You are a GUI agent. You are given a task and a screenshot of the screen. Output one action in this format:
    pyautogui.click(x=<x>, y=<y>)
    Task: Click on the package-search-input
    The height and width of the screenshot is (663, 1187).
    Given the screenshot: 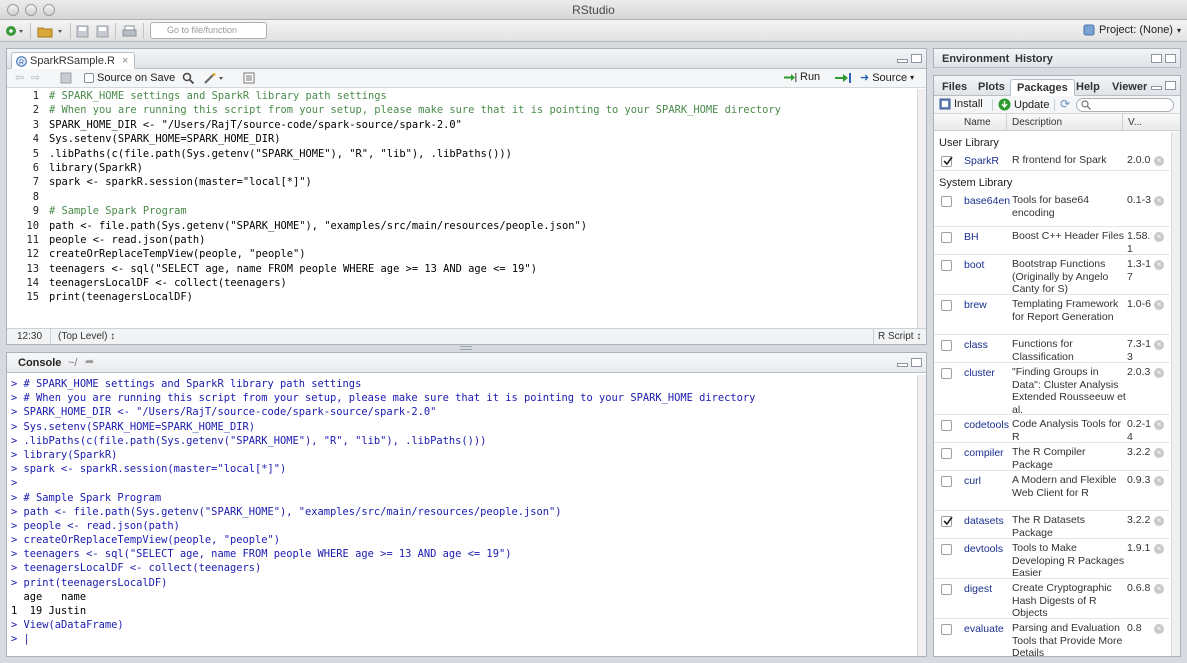 What is the action you would take?
    pyautogui.click(x=1125, y=105)
    